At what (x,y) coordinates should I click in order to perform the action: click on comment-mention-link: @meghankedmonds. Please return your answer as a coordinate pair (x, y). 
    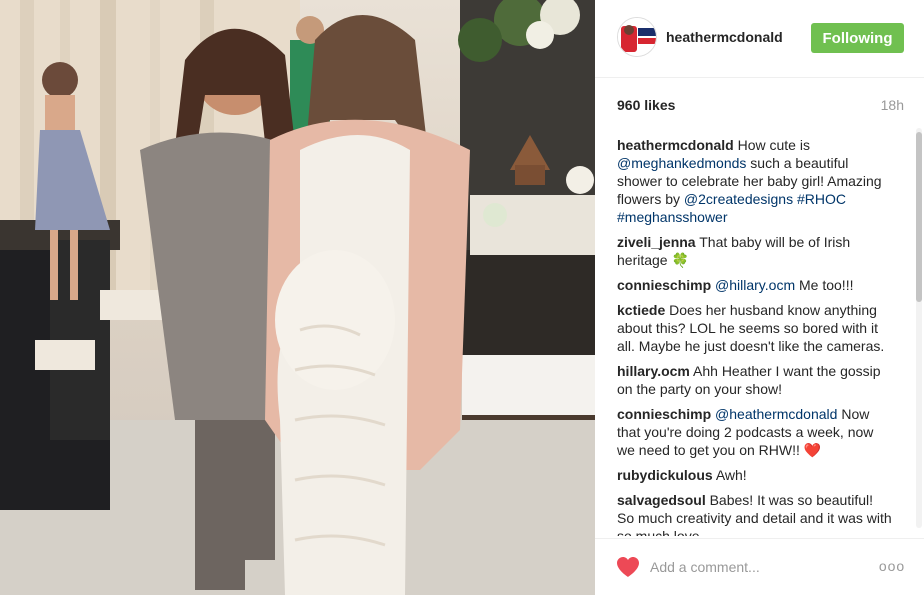
    Looking at the image, I should click on (681, 163).